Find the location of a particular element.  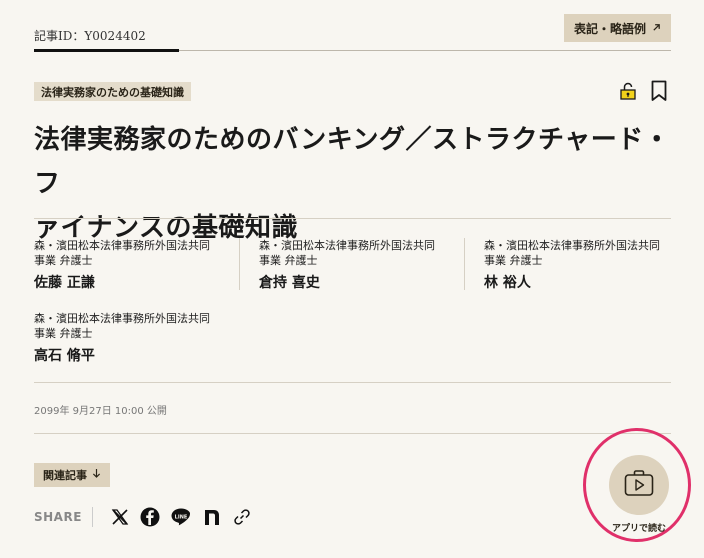

date-divider is located at coordinates (352, 433).